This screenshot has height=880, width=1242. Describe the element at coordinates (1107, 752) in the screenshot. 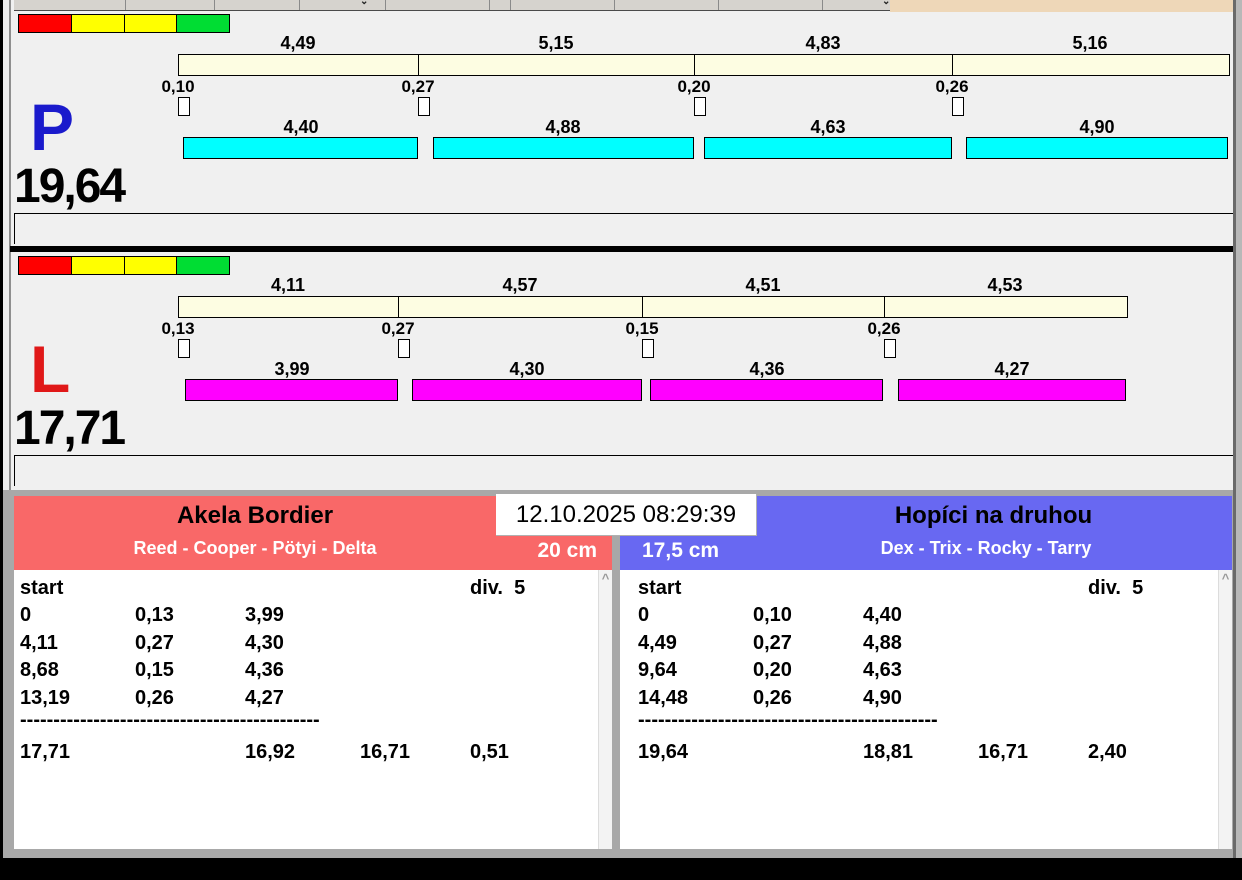

I see `difference-value: 2,40` at that location.